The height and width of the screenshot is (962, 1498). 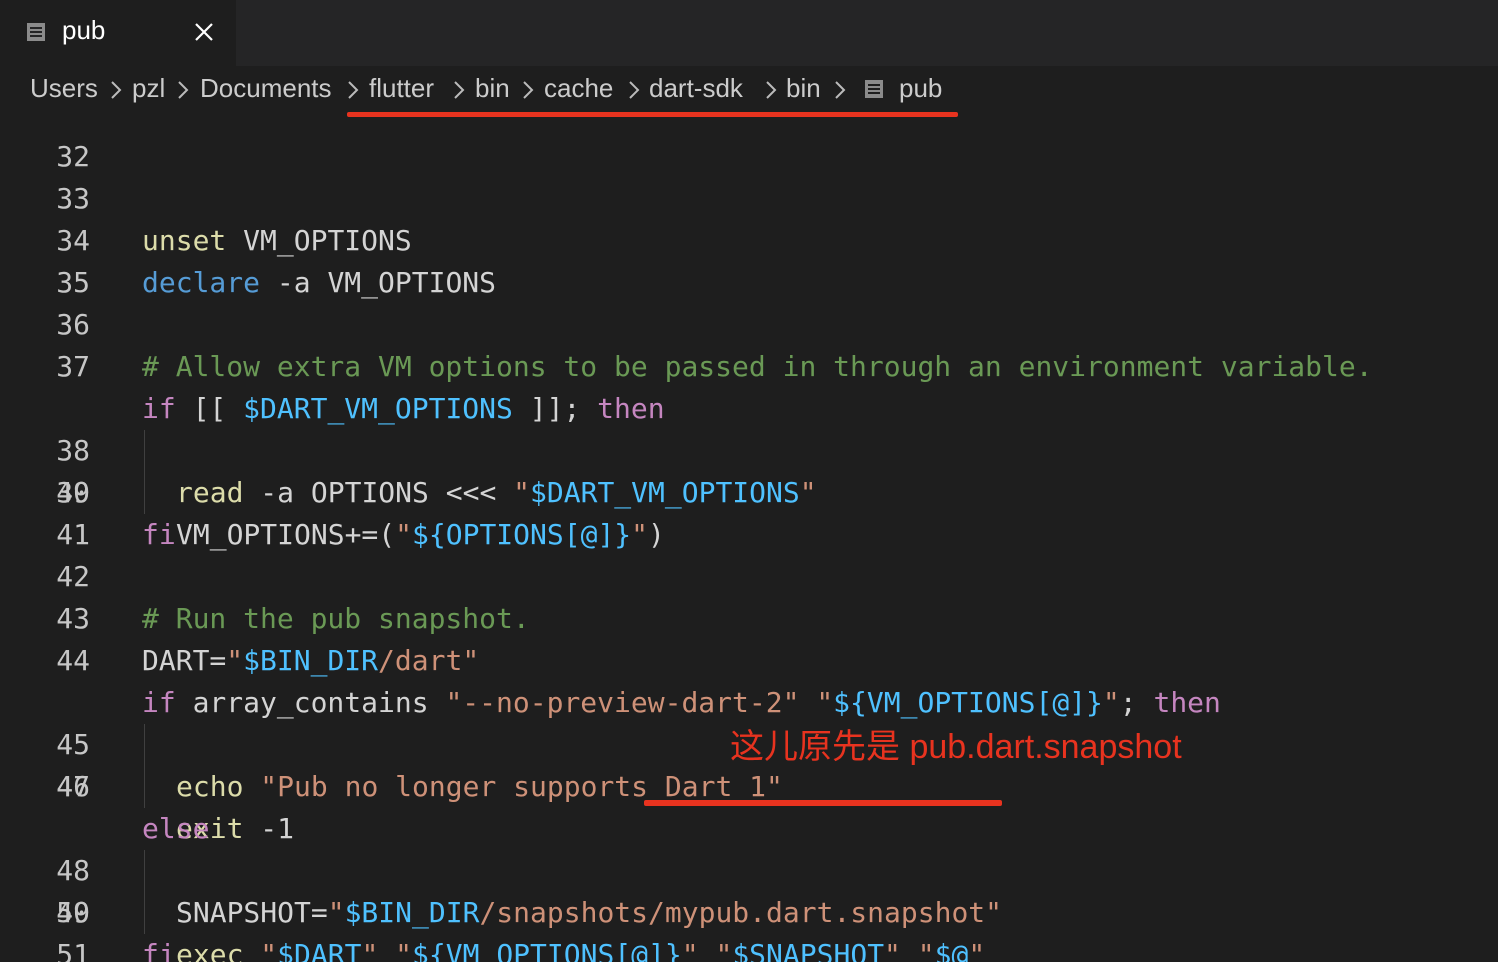 I want to click on code-line: 41, so click(x=749, y=511).